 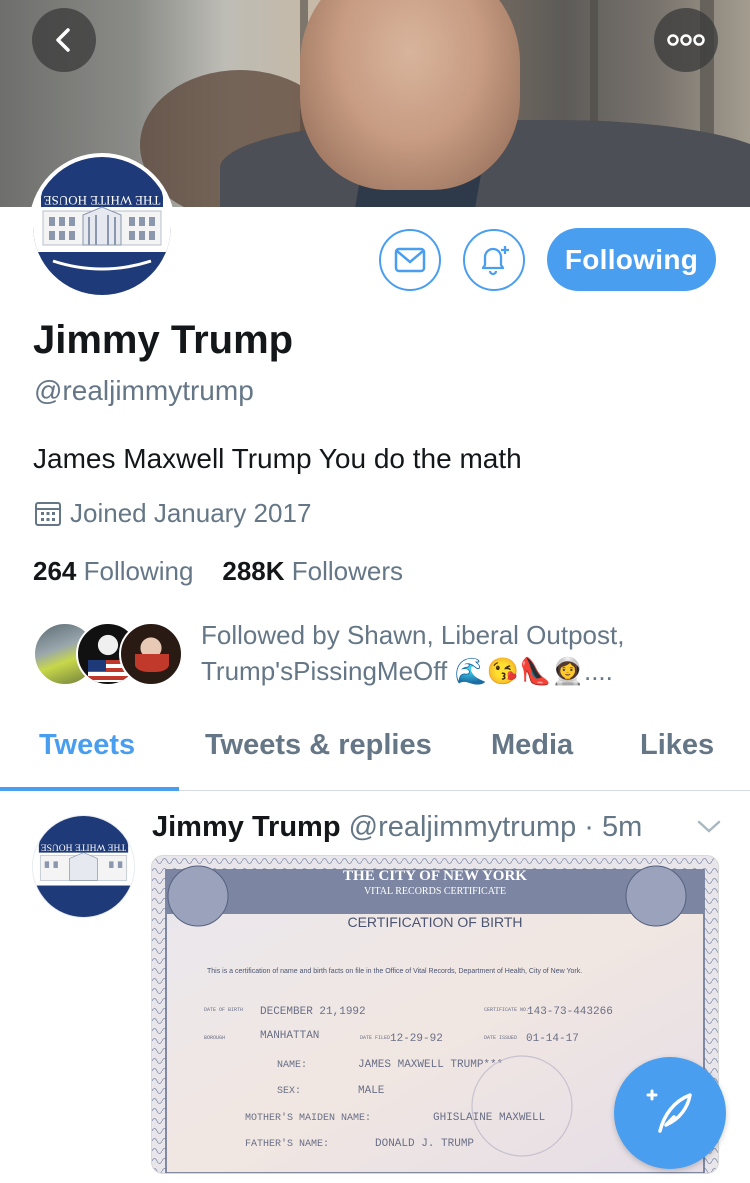 I want to click on compose-feather-icon, so click(x=669, y=1111).